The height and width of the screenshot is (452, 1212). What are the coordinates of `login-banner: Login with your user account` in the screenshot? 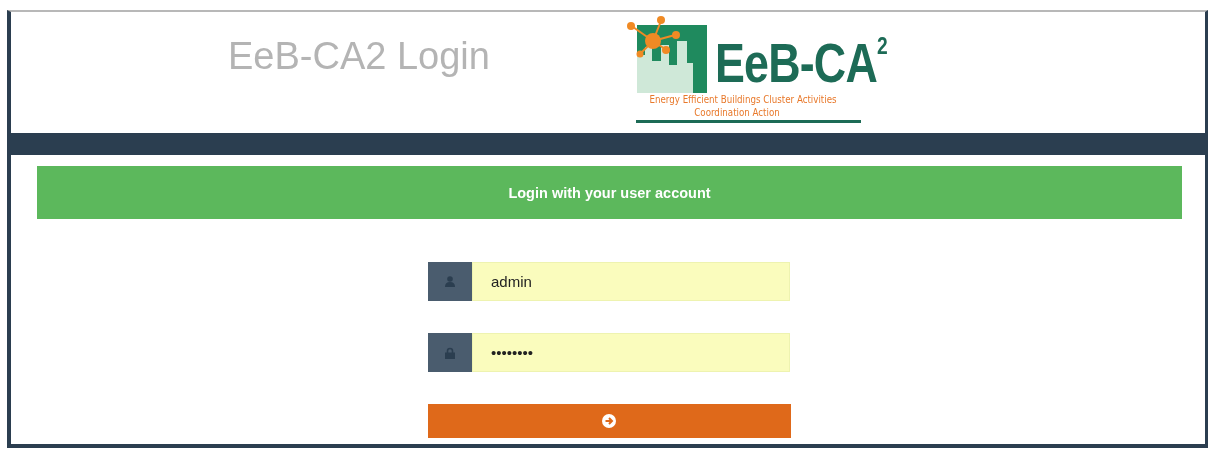 It's located at (609, 192).